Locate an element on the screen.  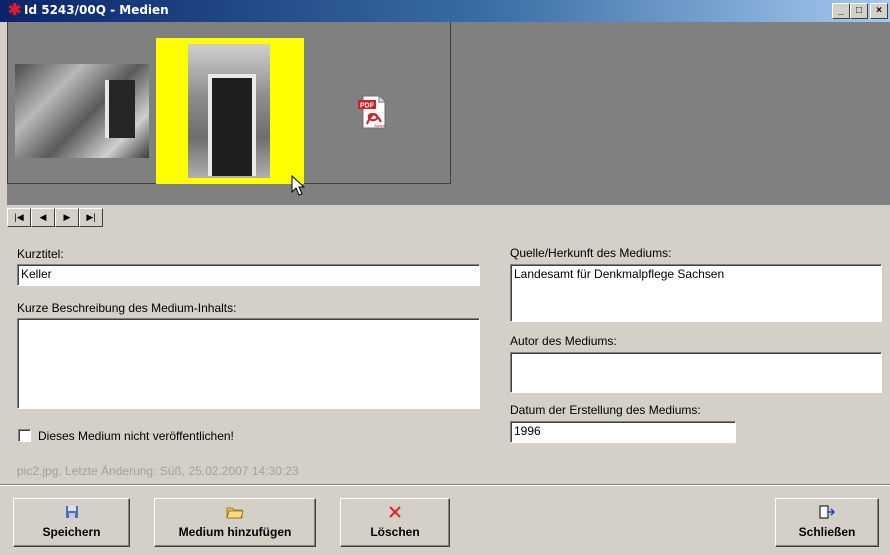
quelle-textarea: Landesamt für Denkmalpflege Sachsen is located at coordinates (696, 293).